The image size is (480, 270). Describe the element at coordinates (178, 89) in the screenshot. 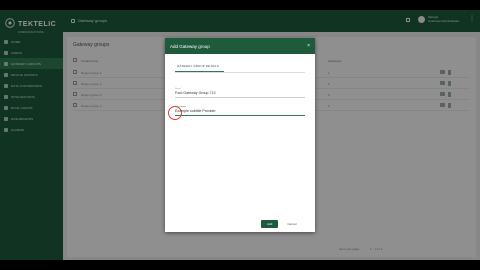

I see `name-field-label: Name*` at that location.